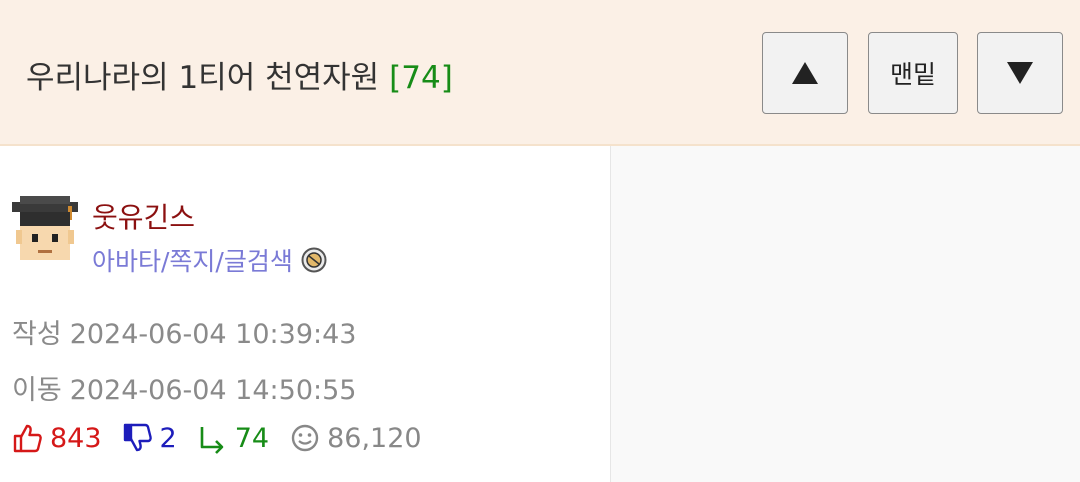 This screenshot has height=482, width=1080. What do you see at coordinates (421, 78) in the screenshot?
I see `comment-count: [74]` at bounding box center [421, 78].